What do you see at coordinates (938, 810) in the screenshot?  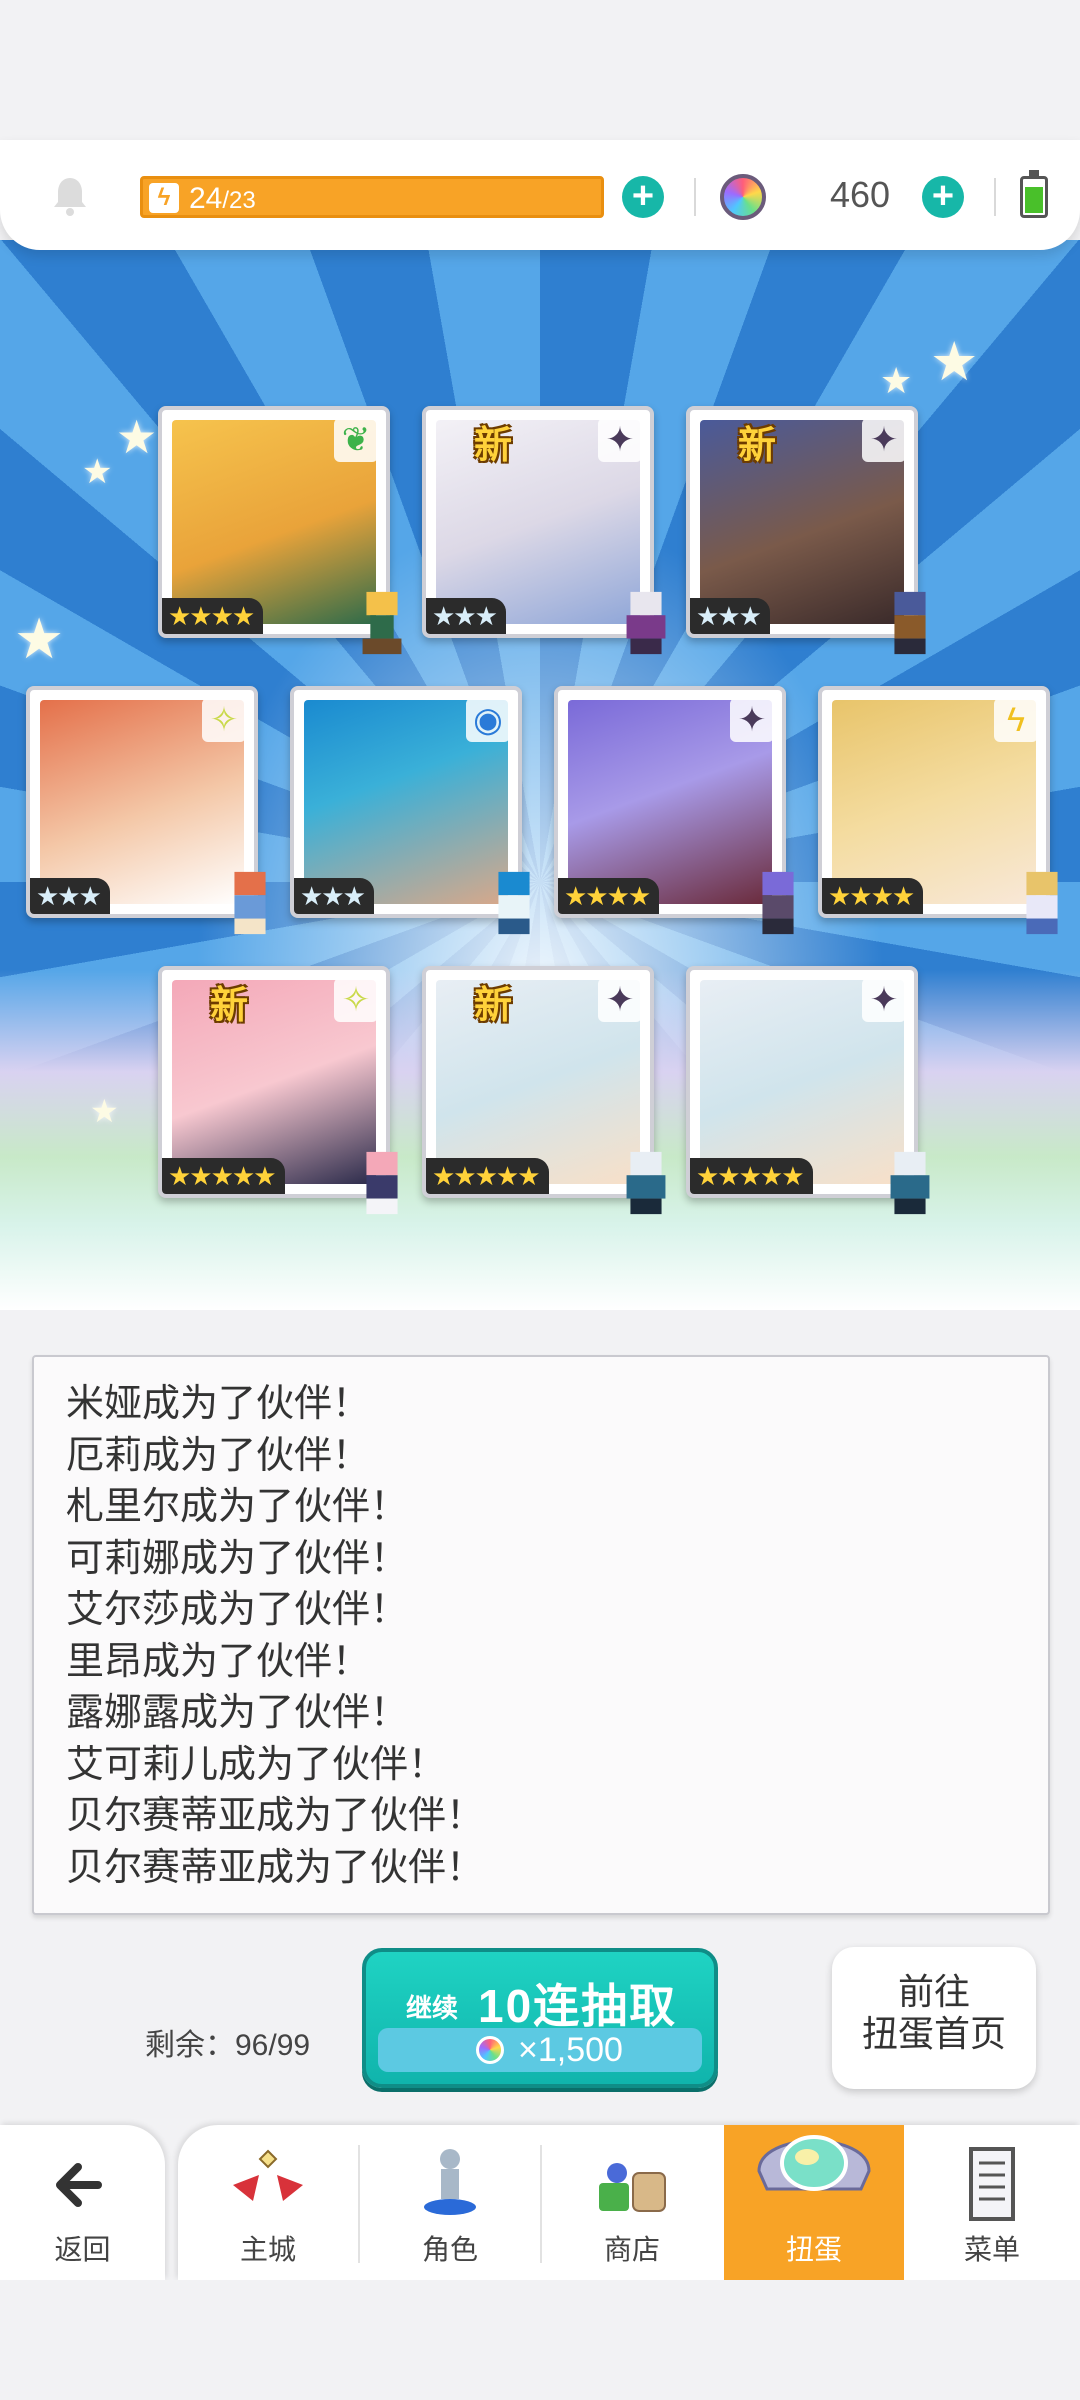 I see `character-card: ϟ ★★★★` at bounding box center [938, 810].